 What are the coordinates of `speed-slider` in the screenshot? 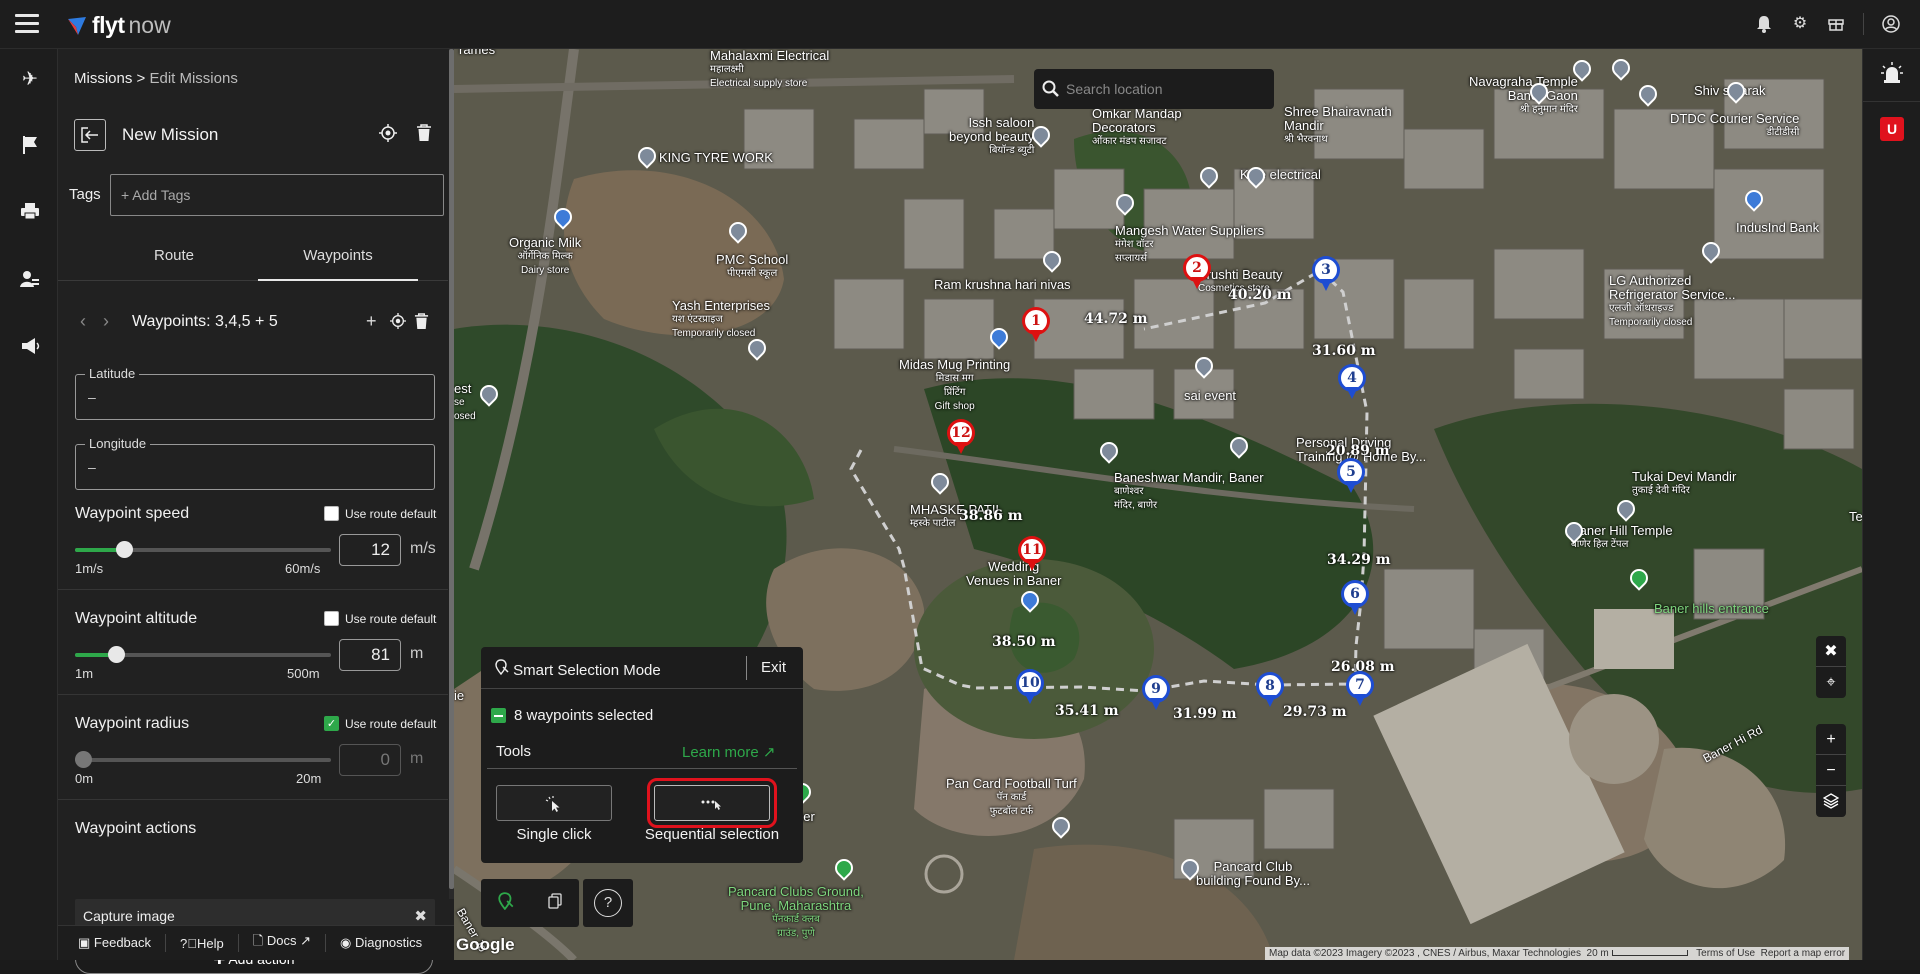 It's located at (203, 549).